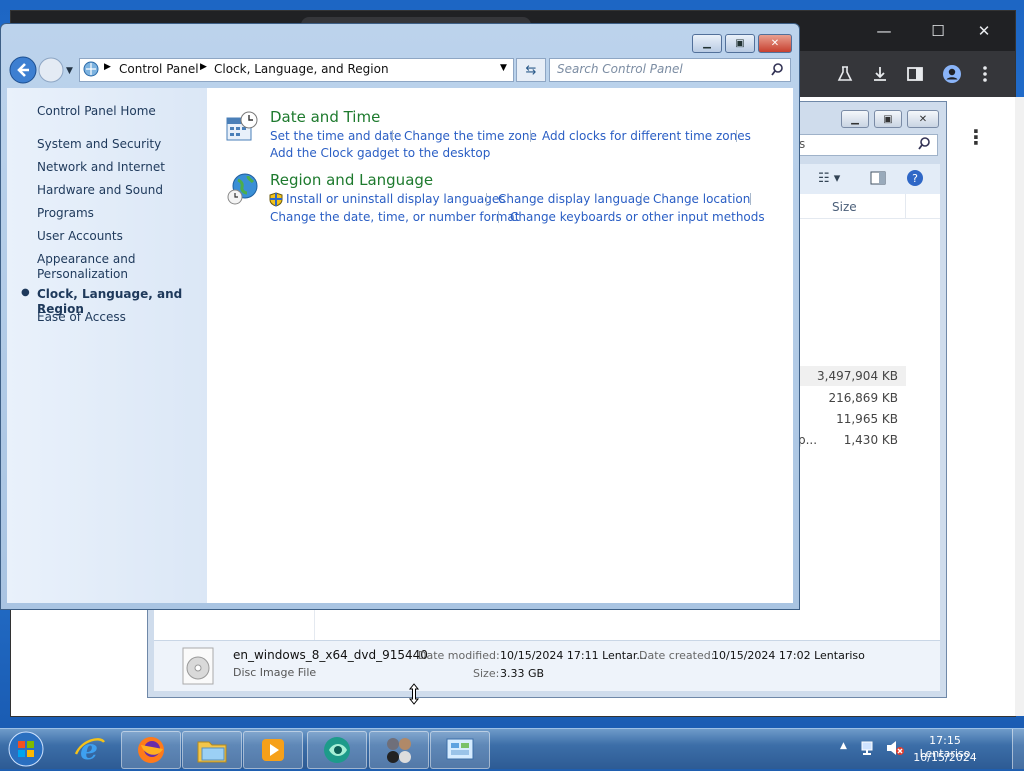  Describe the element at coordinates (888, 119) in the screenshot. I see `explorer-maximize-button: ▣` at that location.